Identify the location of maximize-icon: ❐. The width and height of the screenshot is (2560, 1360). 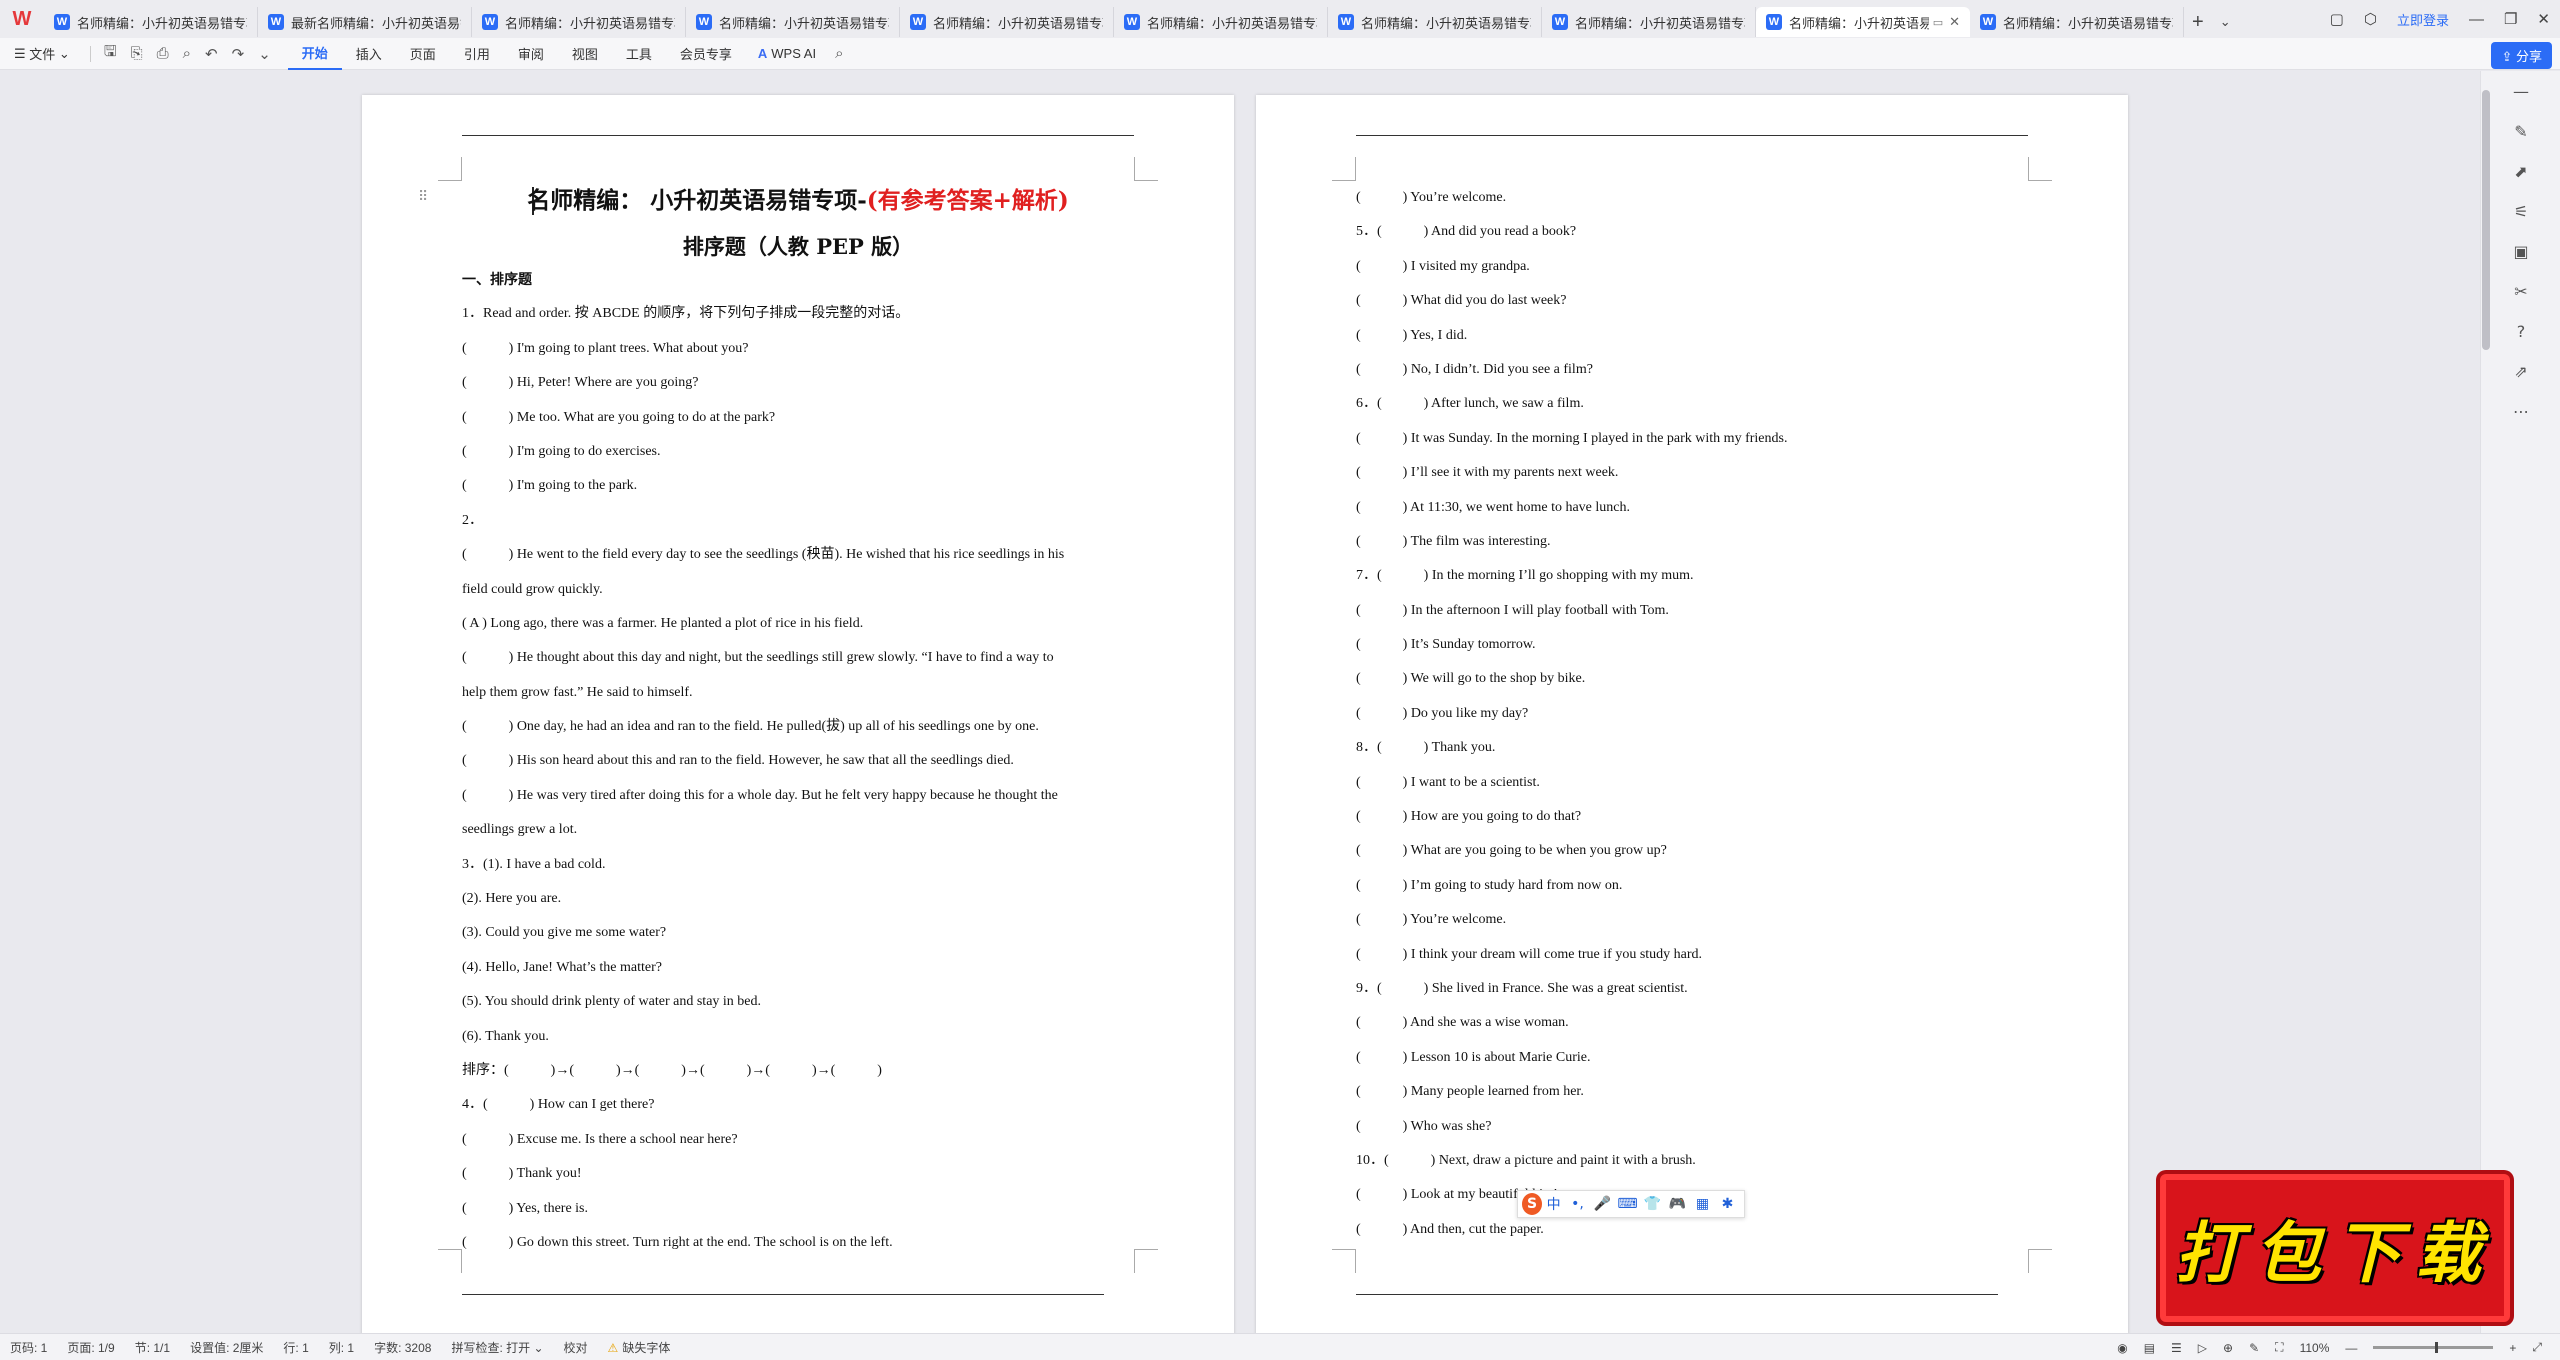
(2510, 19).